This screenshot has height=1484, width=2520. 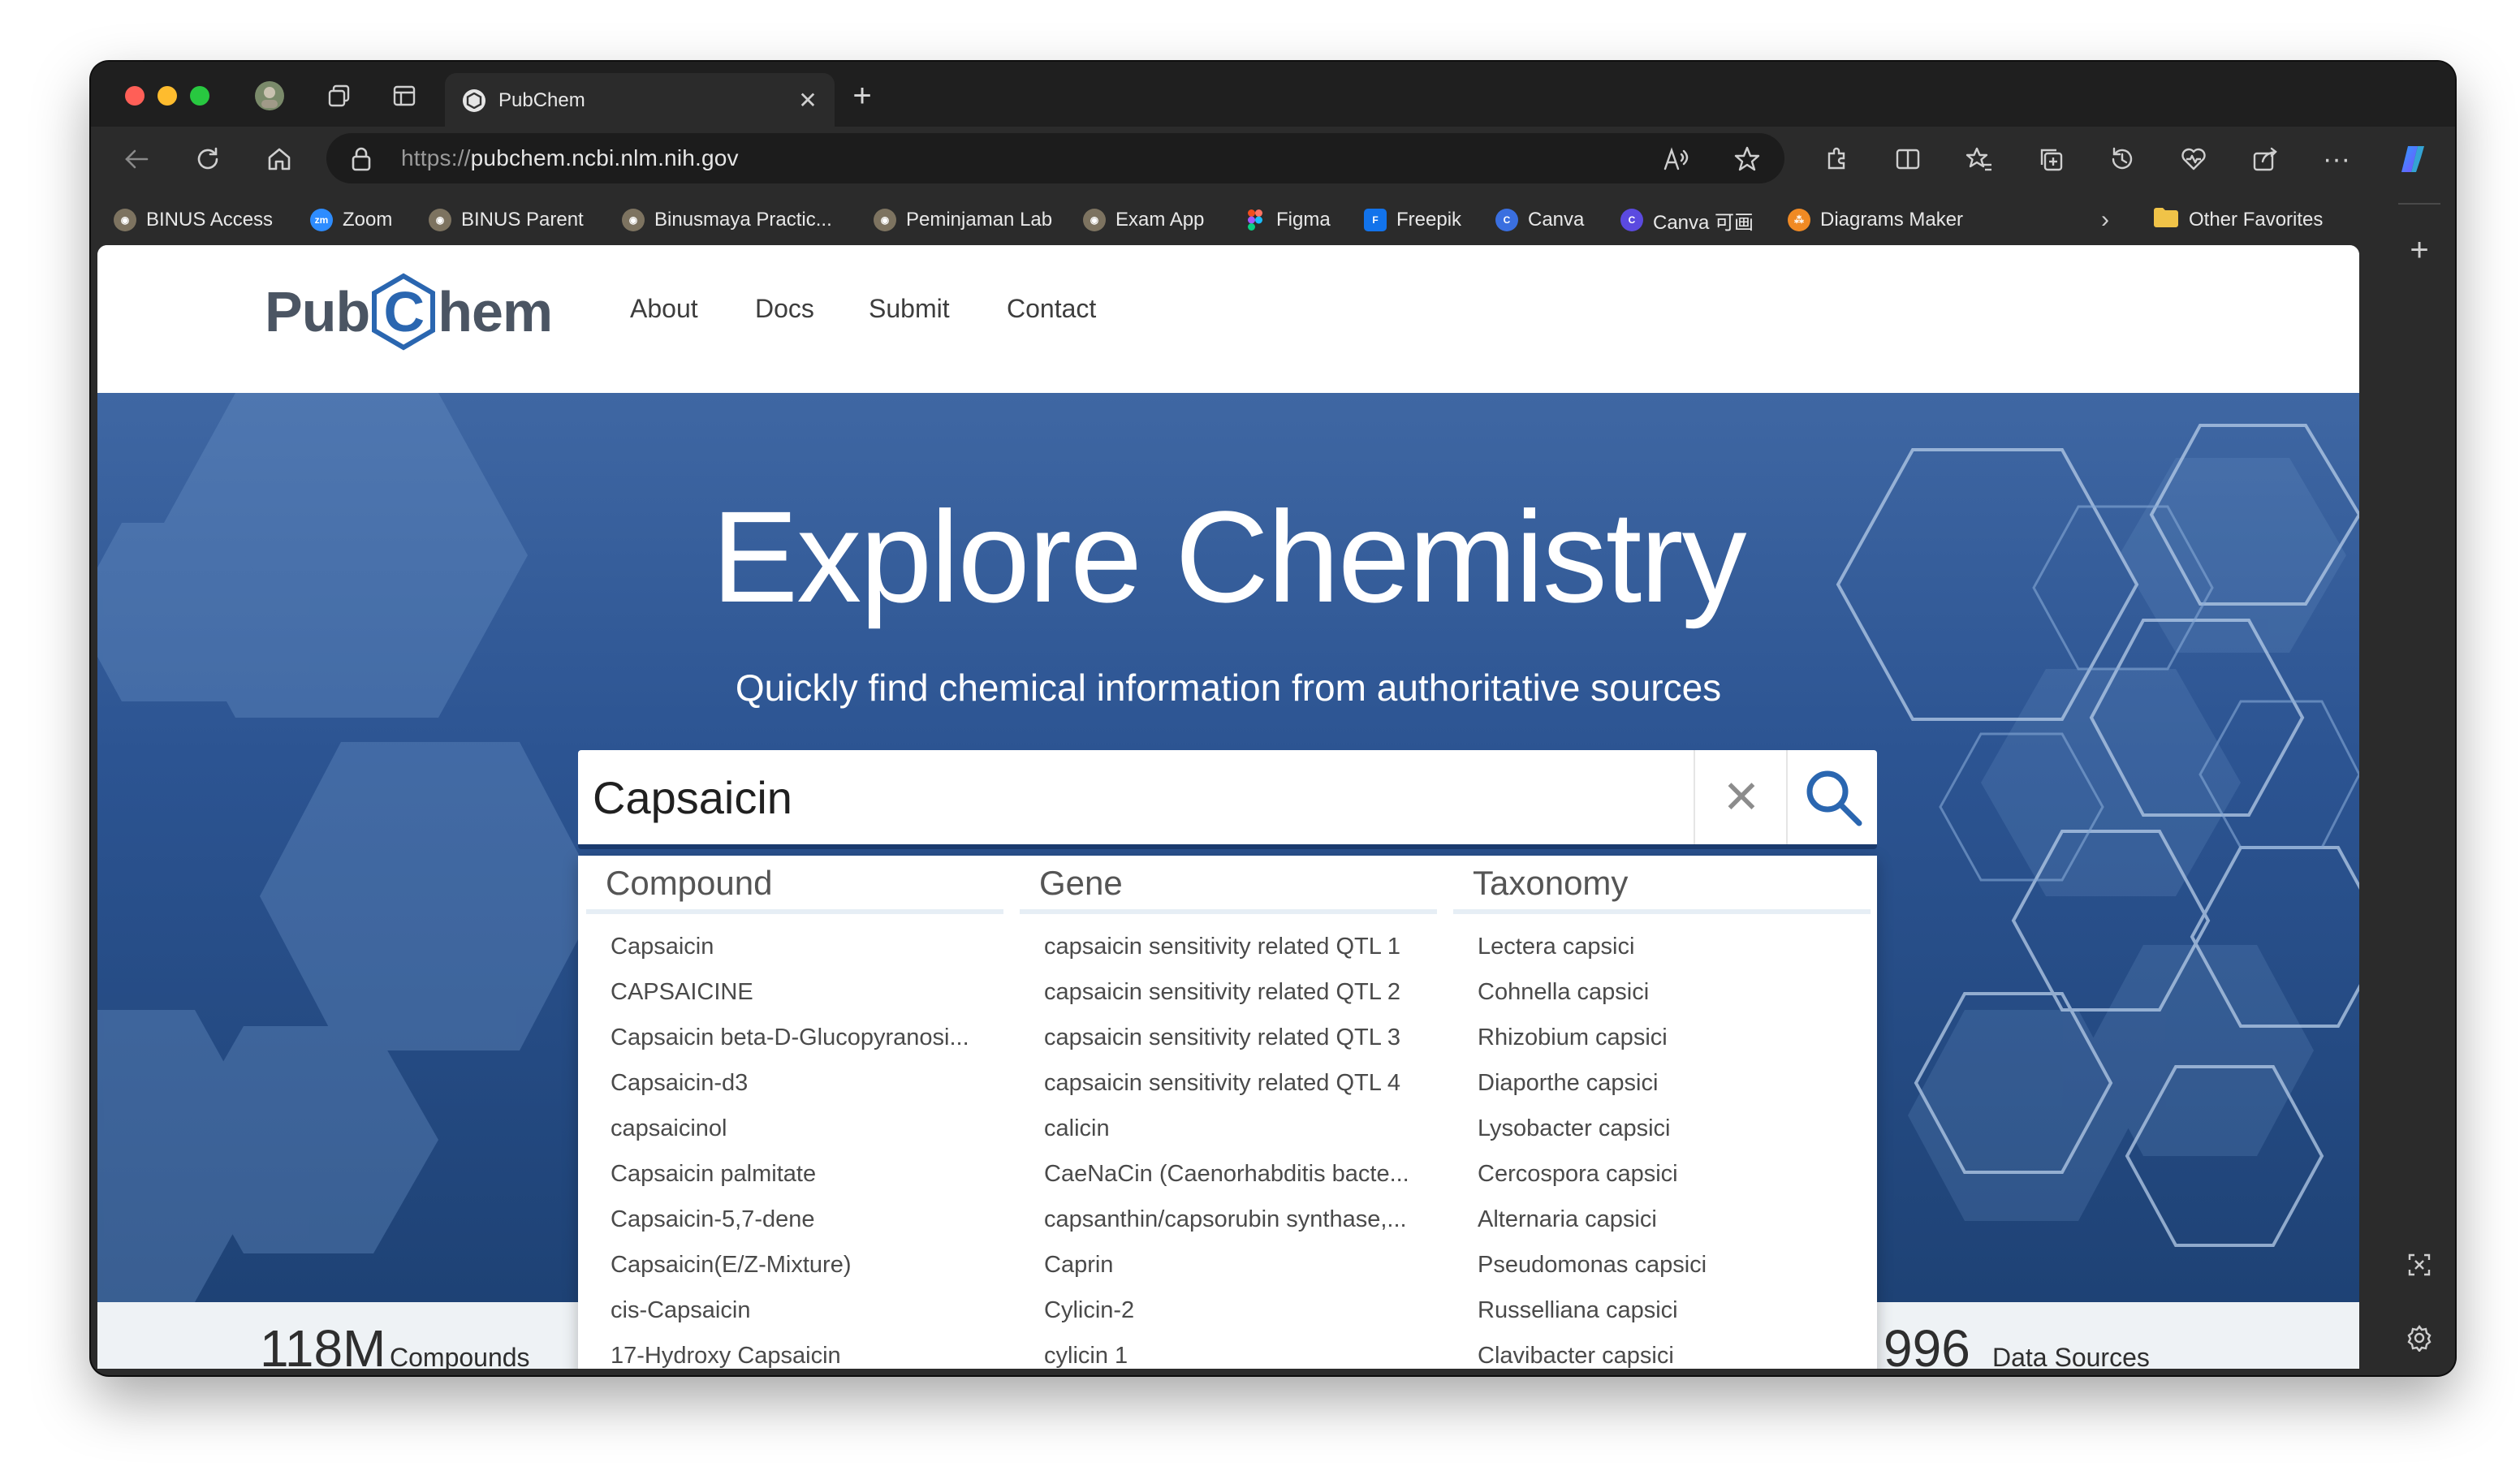 What do you see at coordinates (1227, 799) in the screenshot?
I see `search-box: Capsaicin ✕` at bounding box center [1227, 799].